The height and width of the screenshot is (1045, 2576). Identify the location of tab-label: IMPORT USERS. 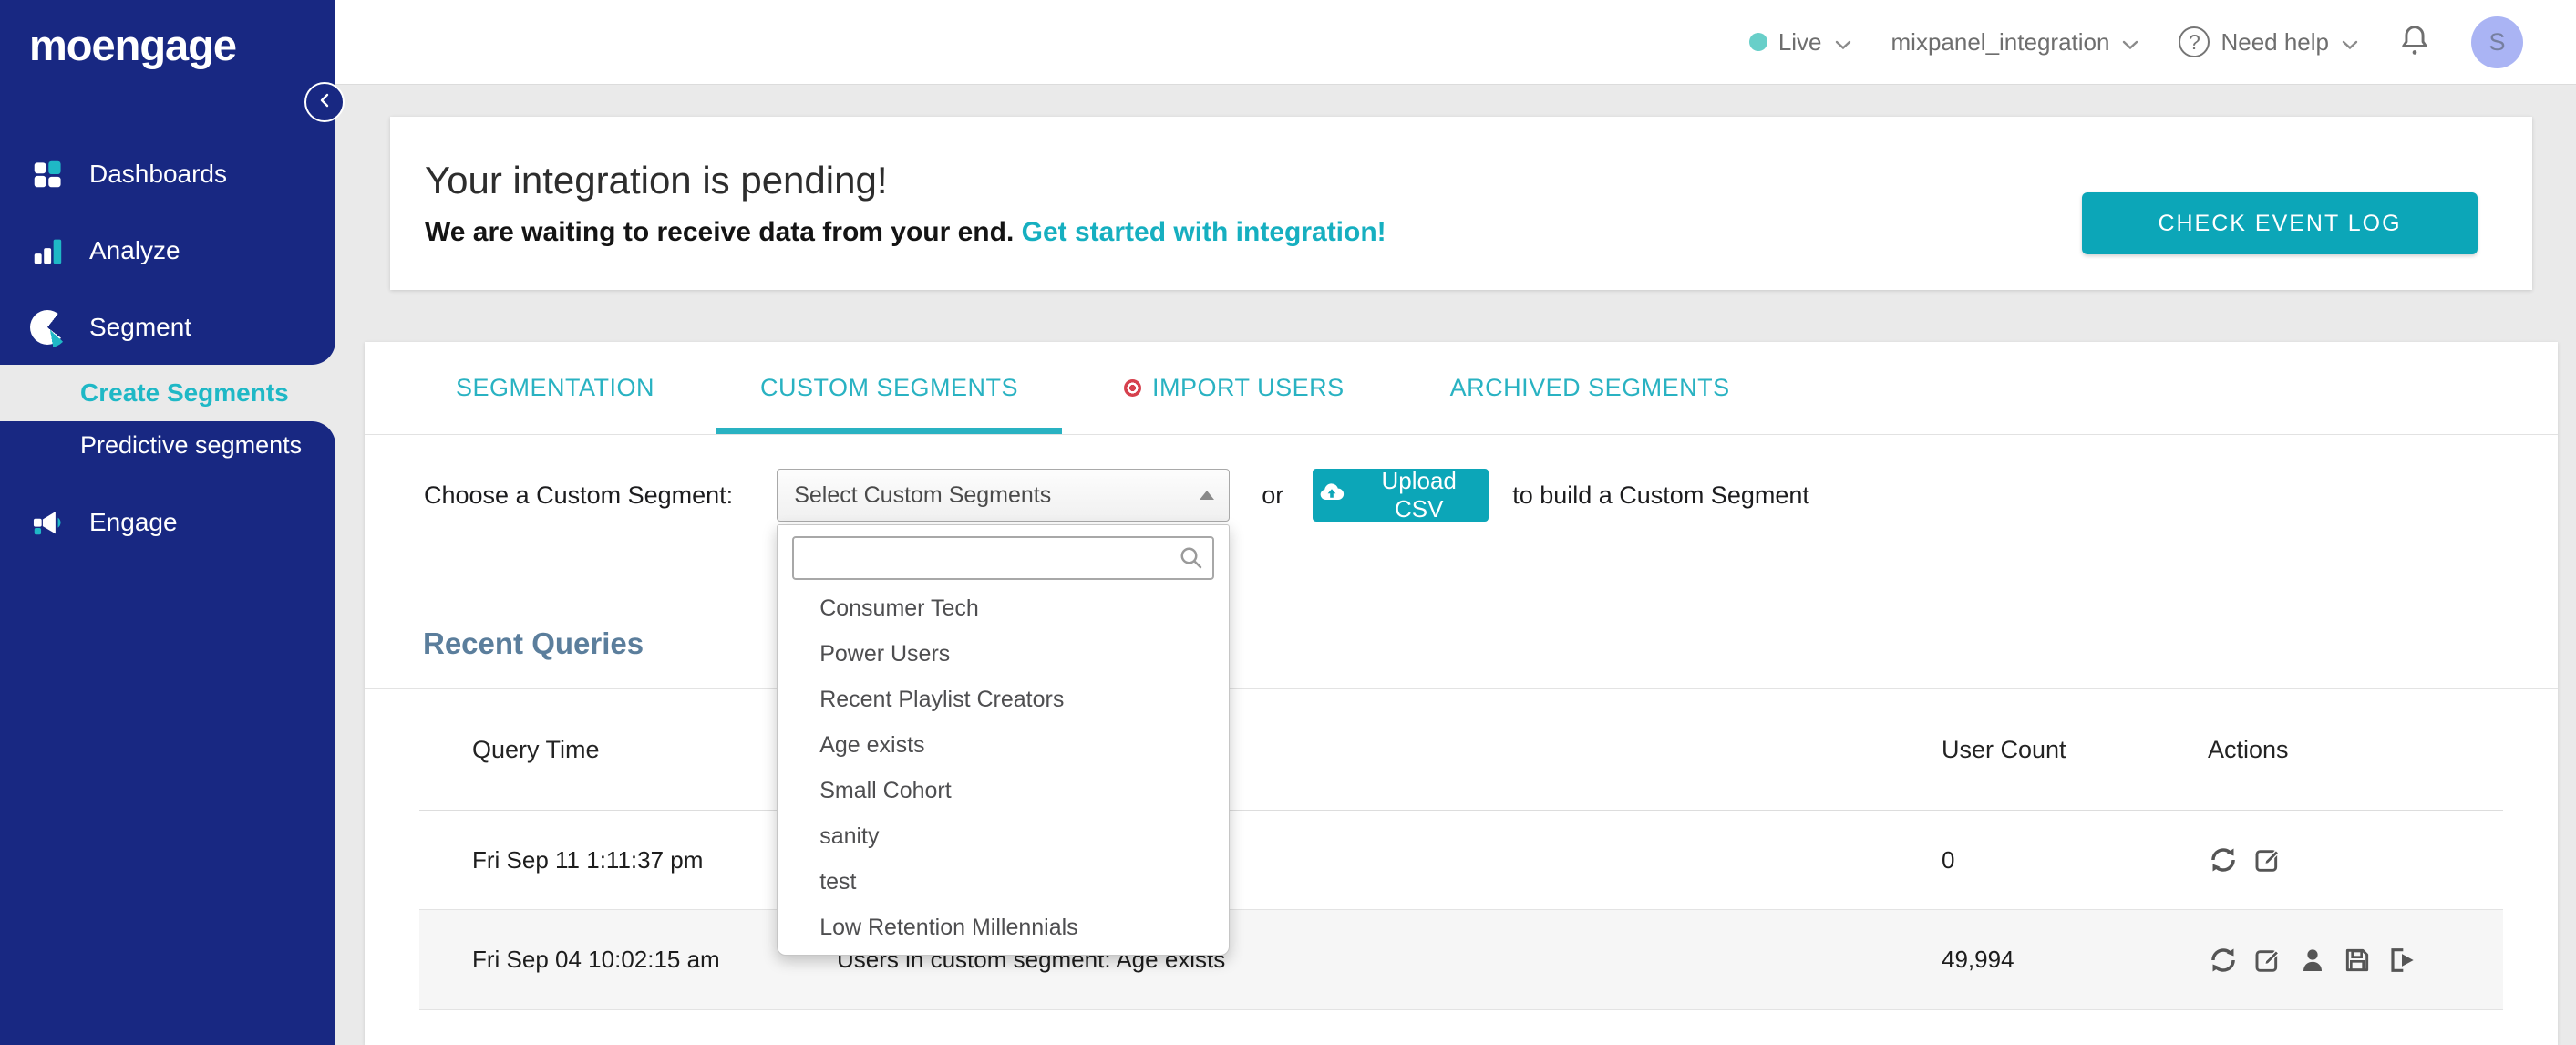
(1248, 387).